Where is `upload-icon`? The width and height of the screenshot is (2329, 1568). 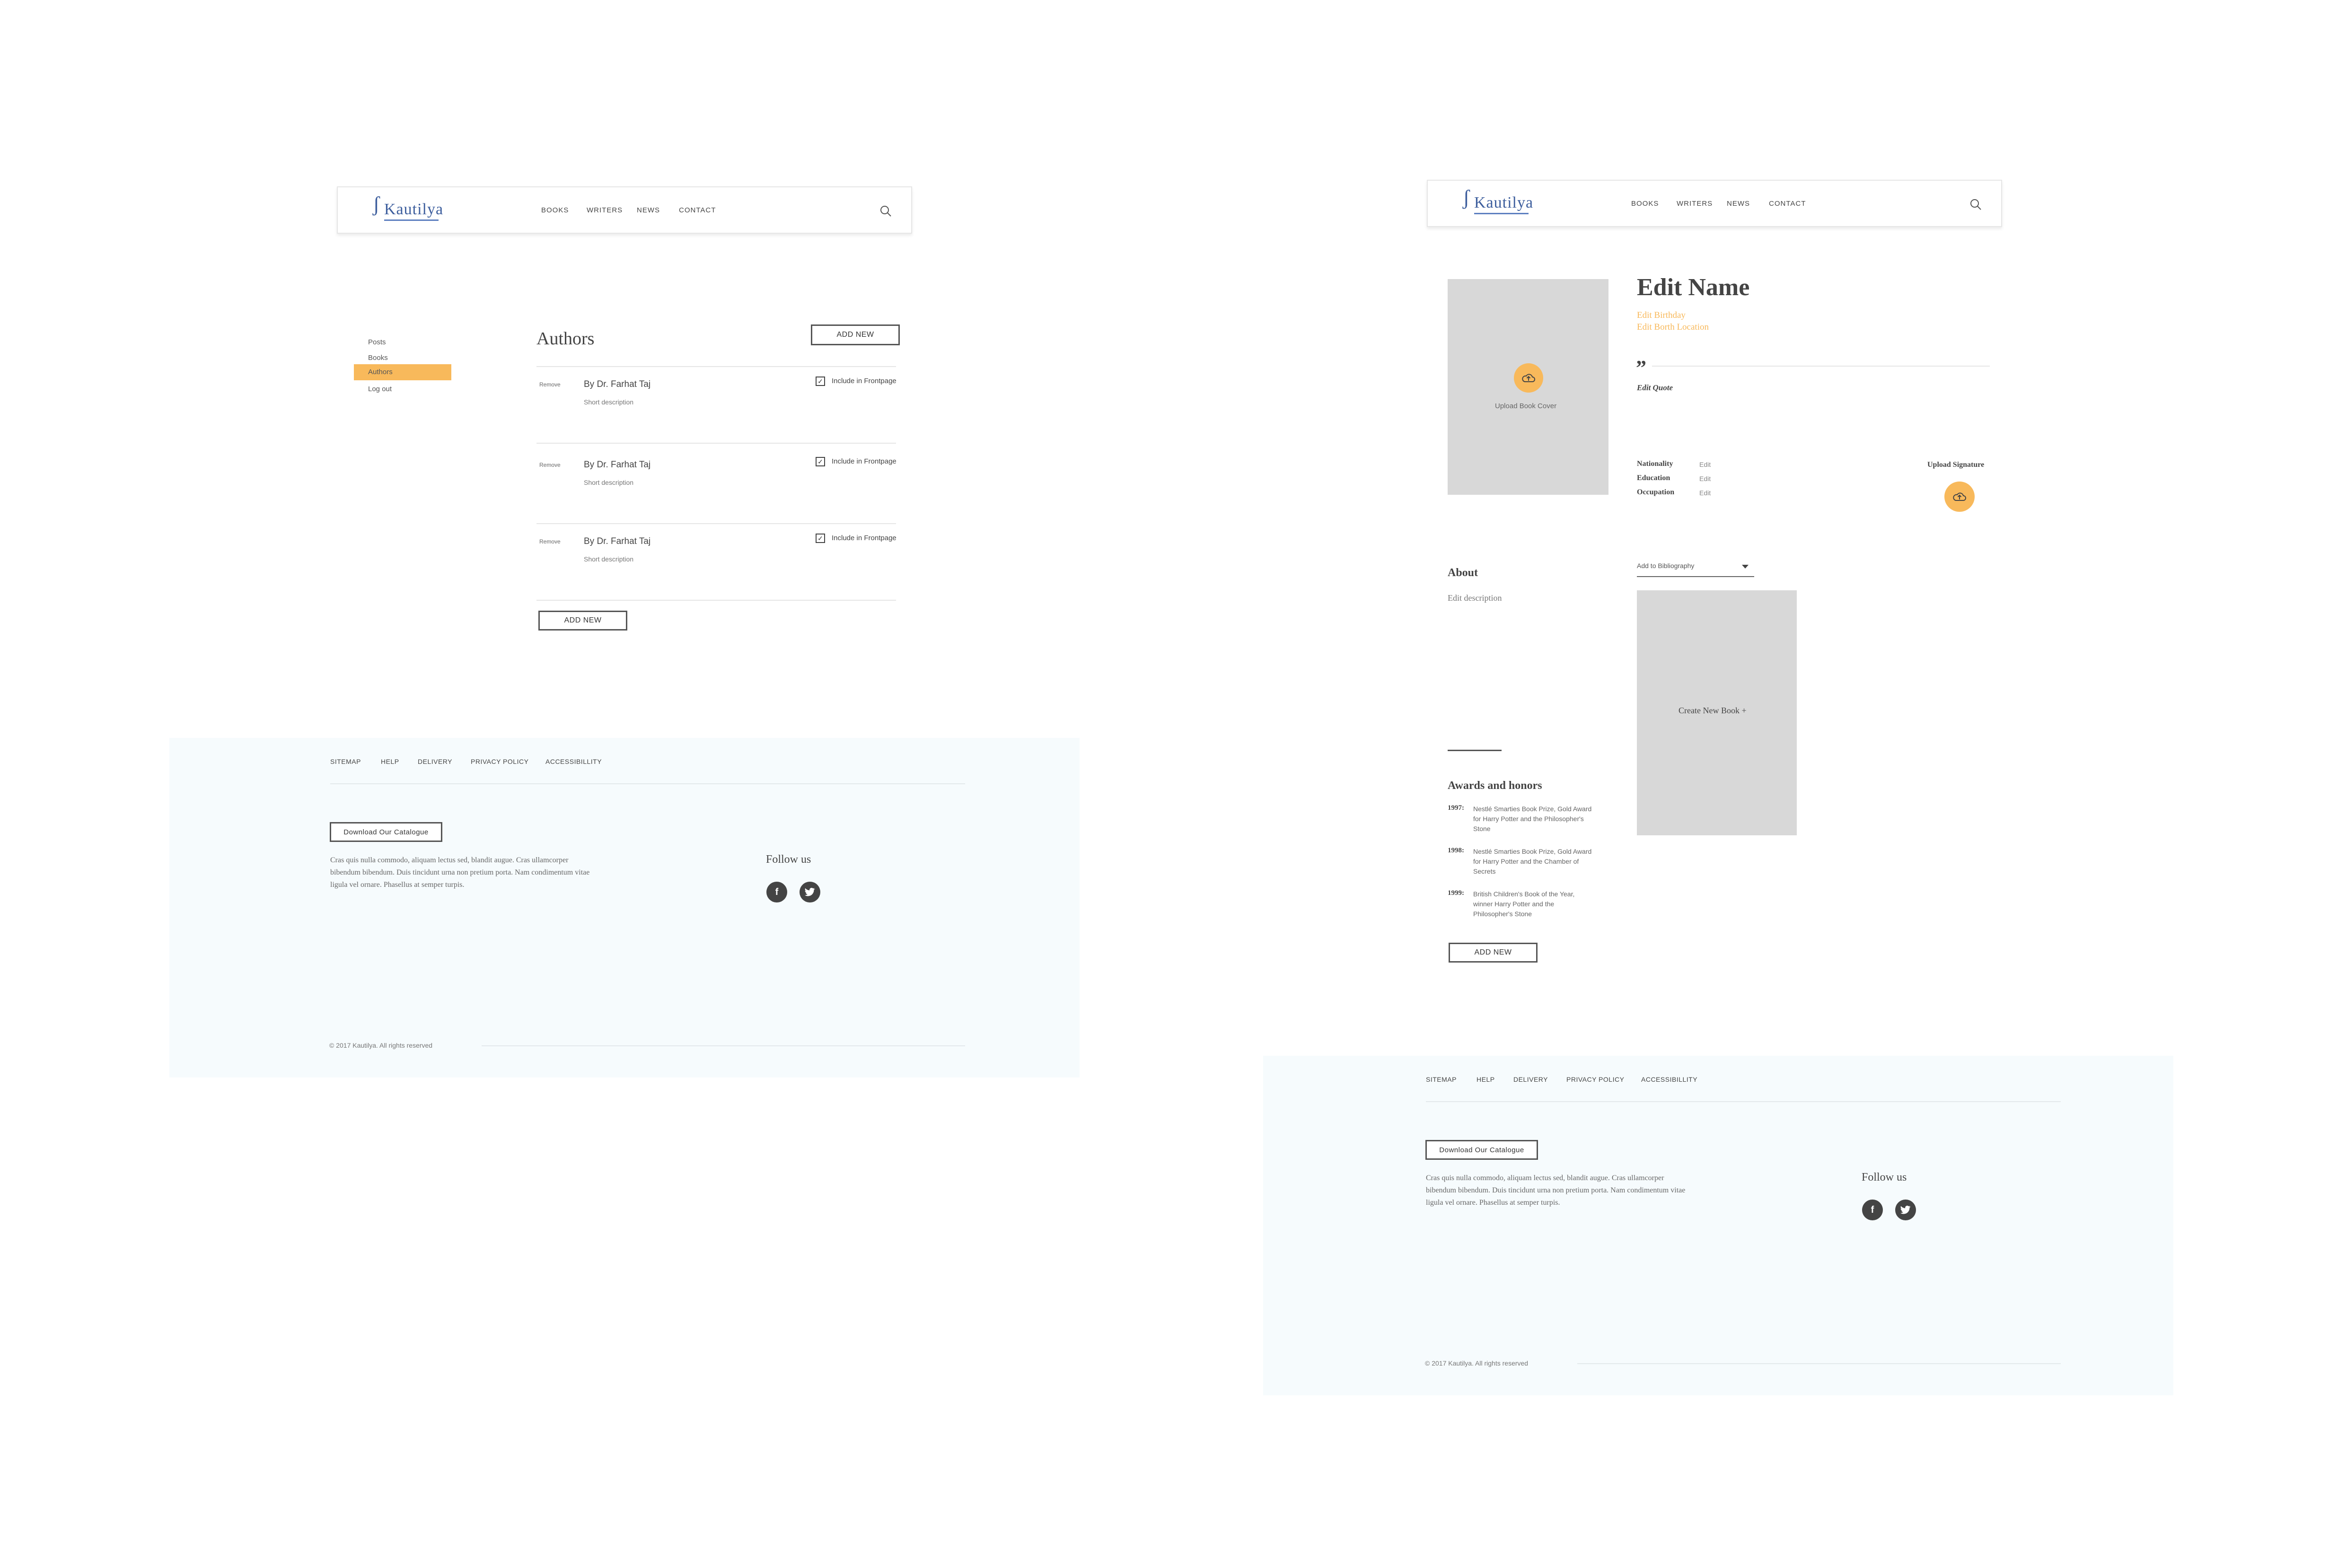
upload-icon is located at coordinates (1528, 378).